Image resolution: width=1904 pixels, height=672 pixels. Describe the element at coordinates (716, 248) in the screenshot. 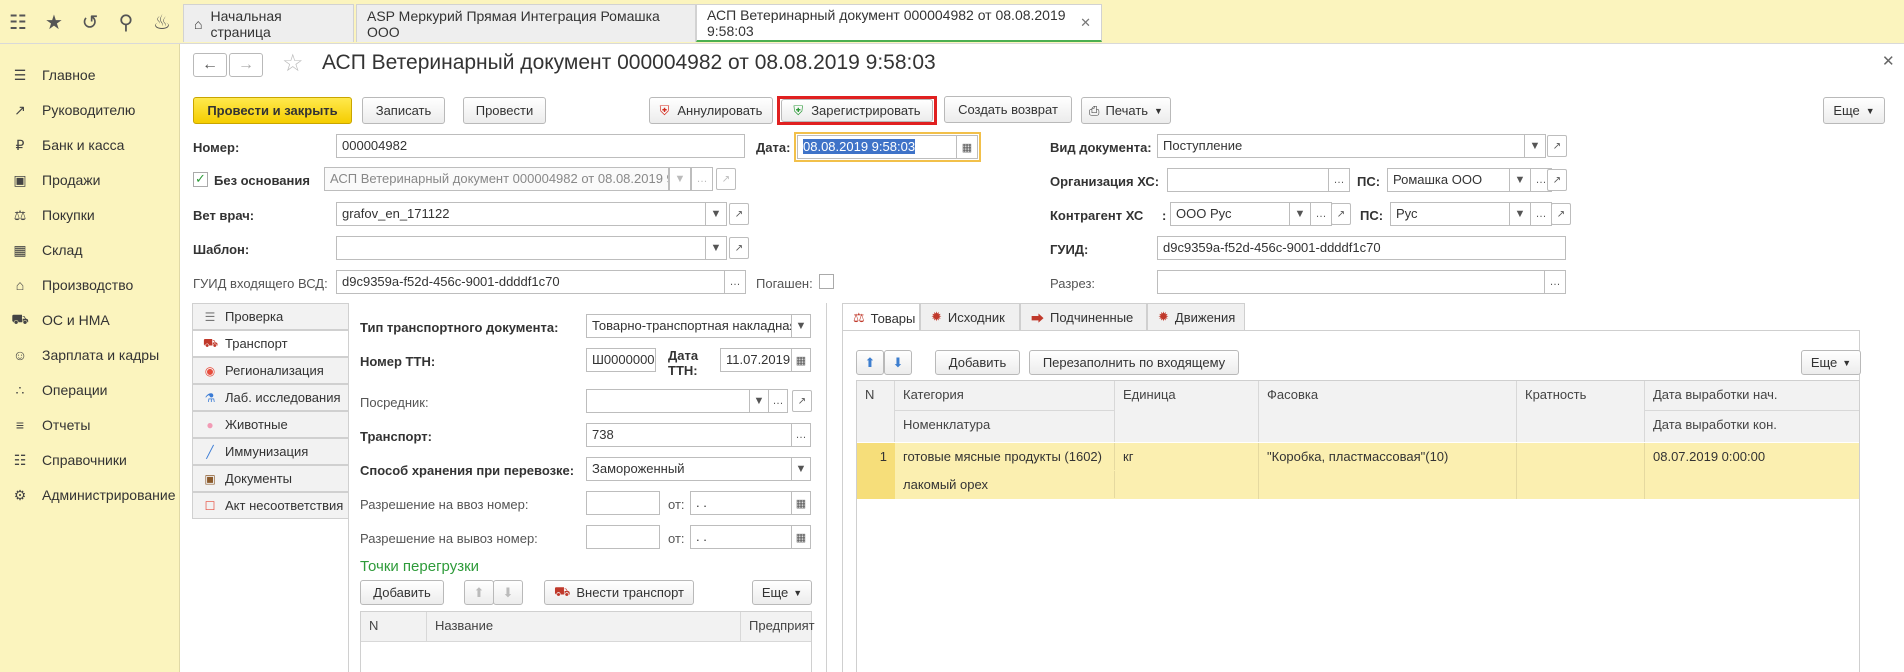

I see `template-dropdown-icon: ▼` at that location.